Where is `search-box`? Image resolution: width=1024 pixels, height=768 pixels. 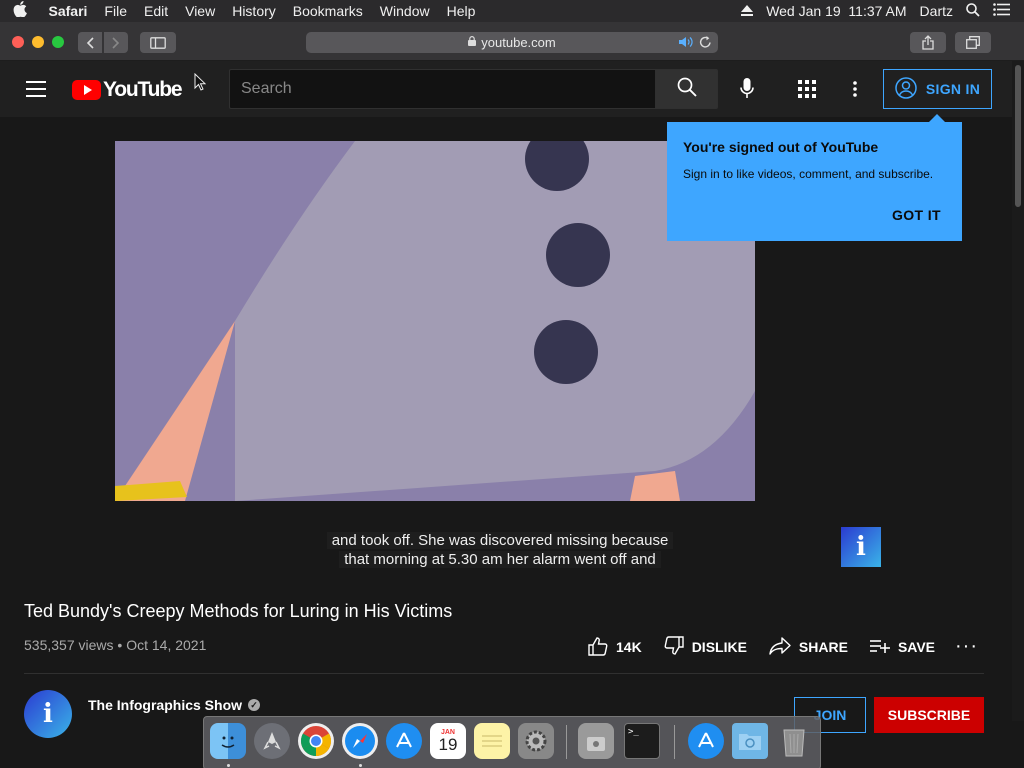 search-box is located at coordinates (442, 89).